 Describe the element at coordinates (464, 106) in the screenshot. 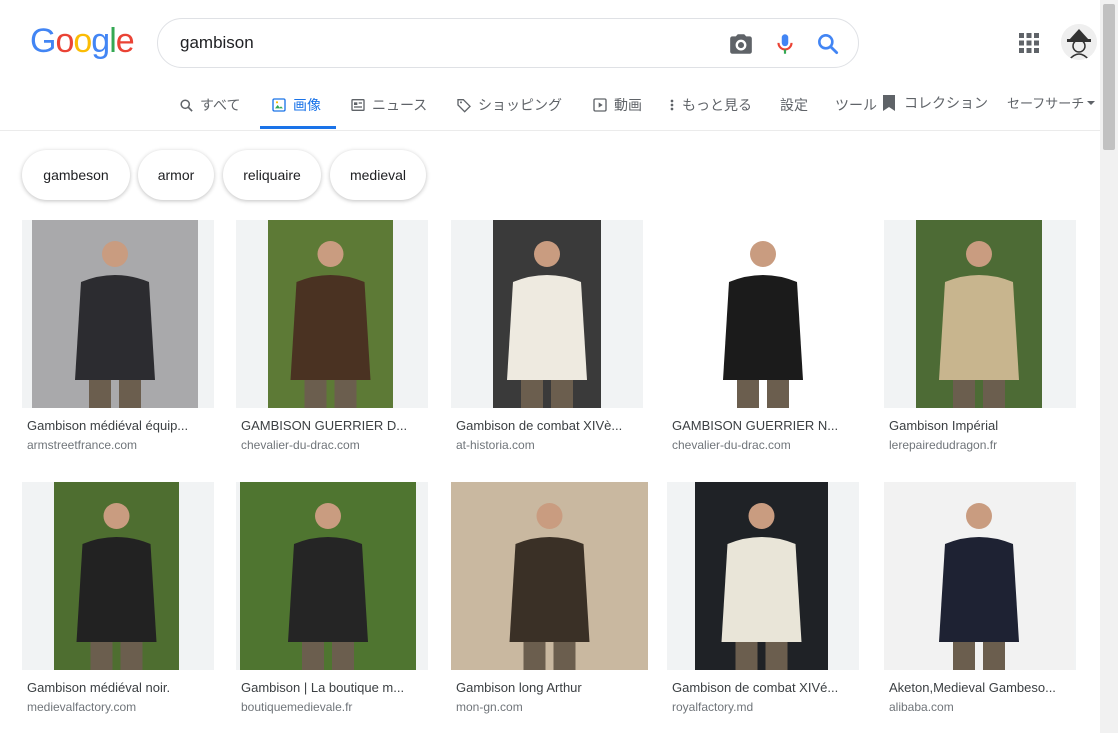

I see `tag-icon` at that location.